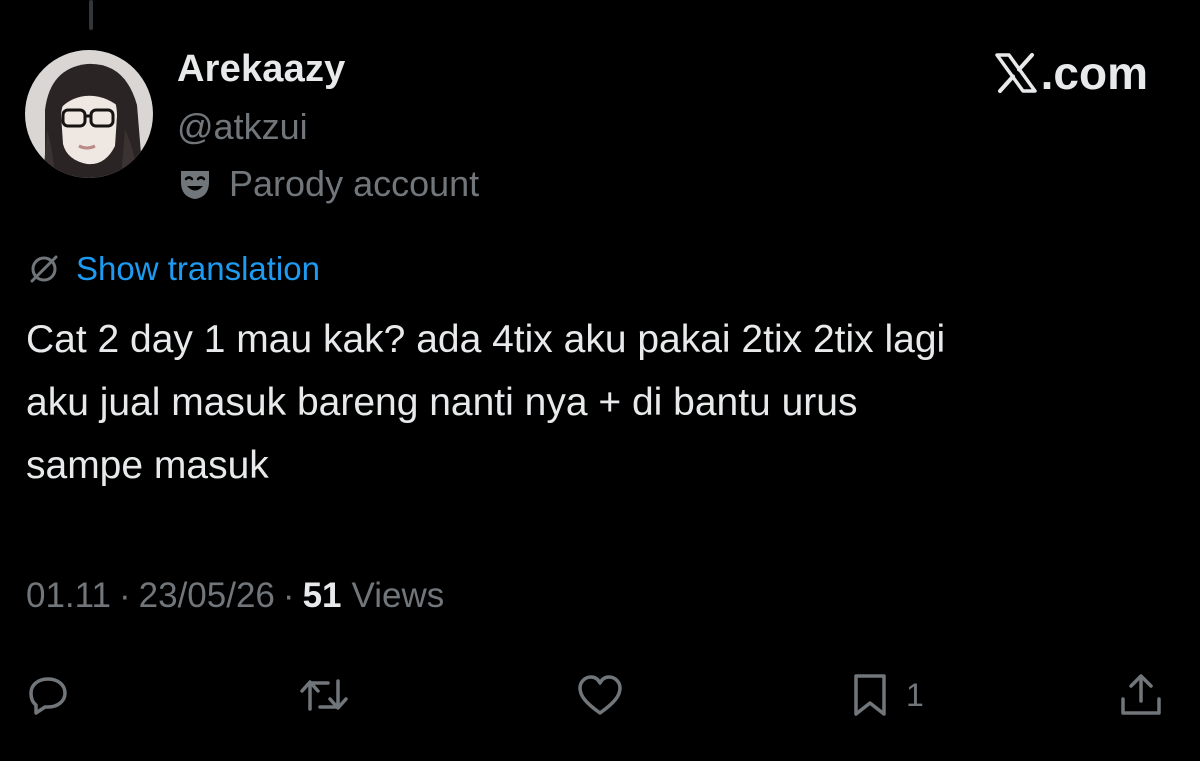  Describe the element at coordinates (1141, 695) in the screenshot. I see `share-icon` at that location.